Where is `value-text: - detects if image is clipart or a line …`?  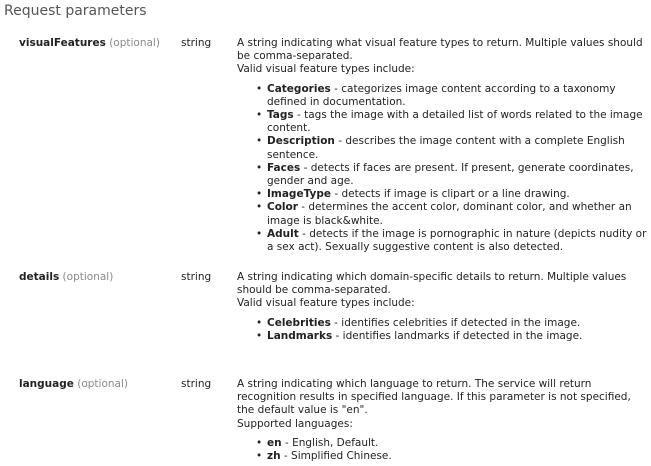 value-text: - detects if image is clipart or a line … is located at coordinates (450, 194).